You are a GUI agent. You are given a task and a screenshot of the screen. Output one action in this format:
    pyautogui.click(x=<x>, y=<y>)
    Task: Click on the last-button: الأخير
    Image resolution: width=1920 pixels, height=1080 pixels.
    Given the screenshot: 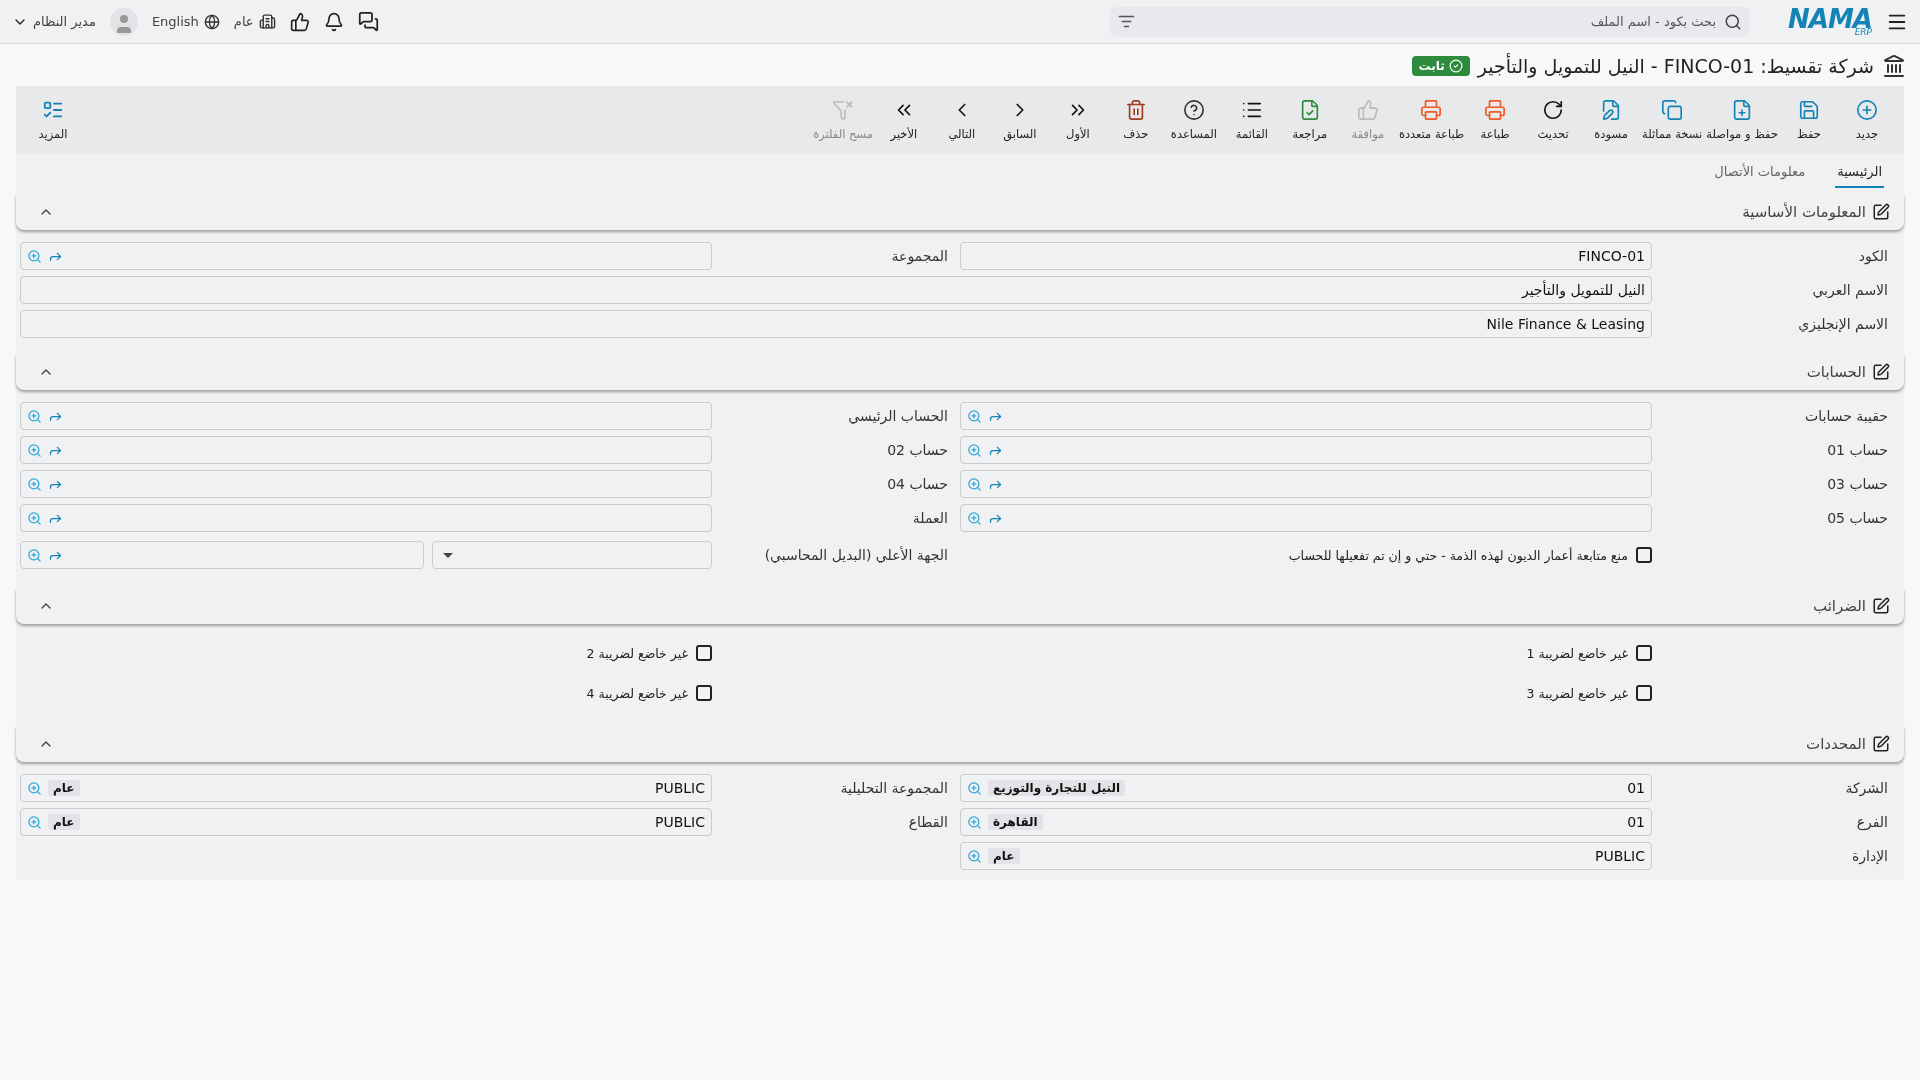 What is the action you would take?
    pyautogui.click(x=903, y=120)
    